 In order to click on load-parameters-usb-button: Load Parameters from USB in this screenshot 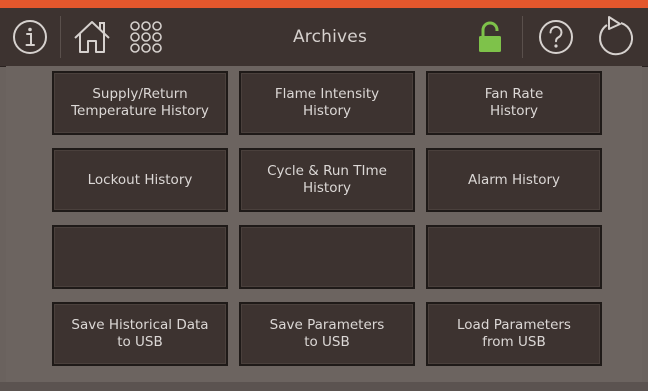, I will do `click(514, 334)`.